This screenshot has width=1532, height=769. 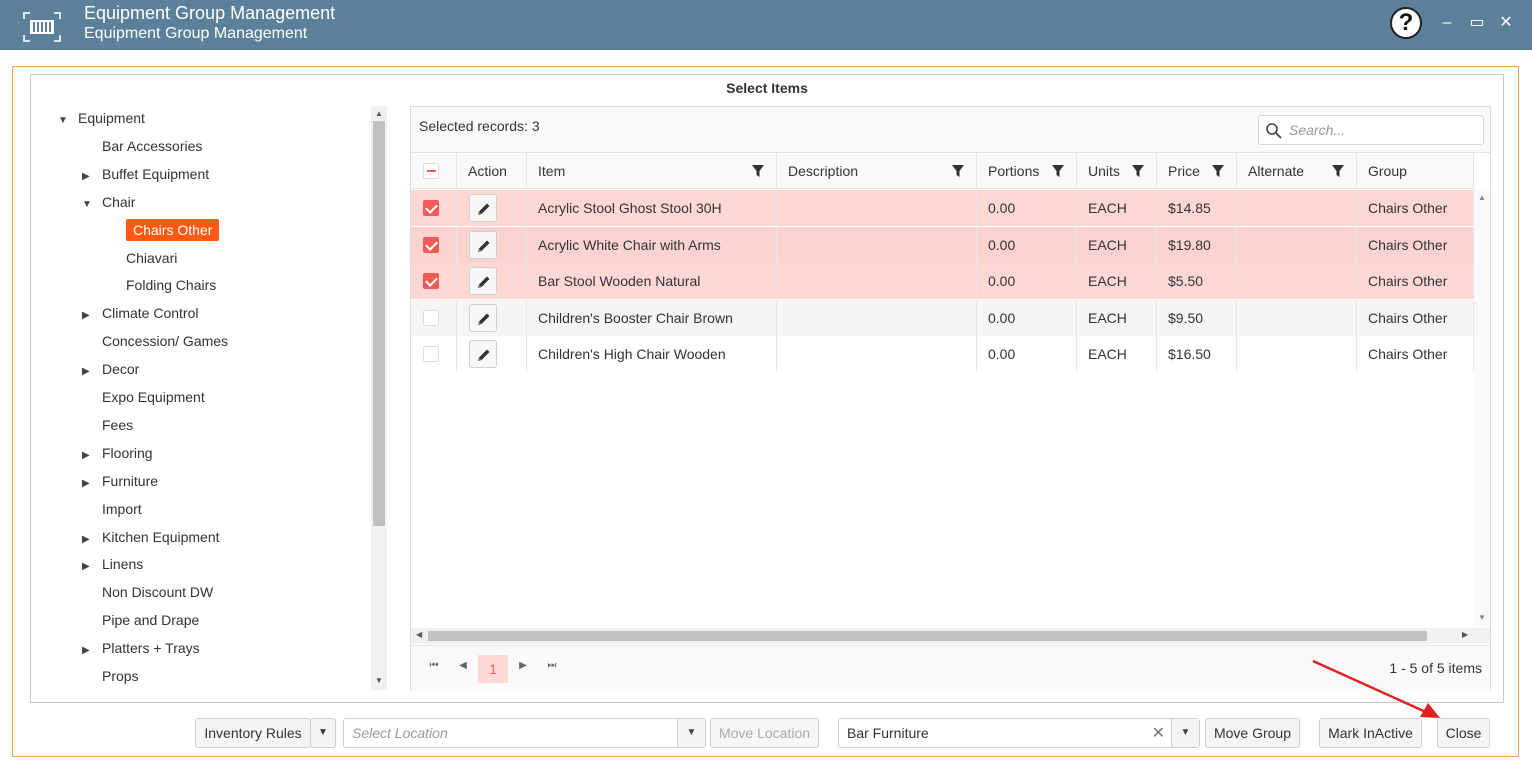 What do you see at coordinates (764, 733) in the screenshot?
I see `move-location-button: Move Location` at bounding box center [764, 733].